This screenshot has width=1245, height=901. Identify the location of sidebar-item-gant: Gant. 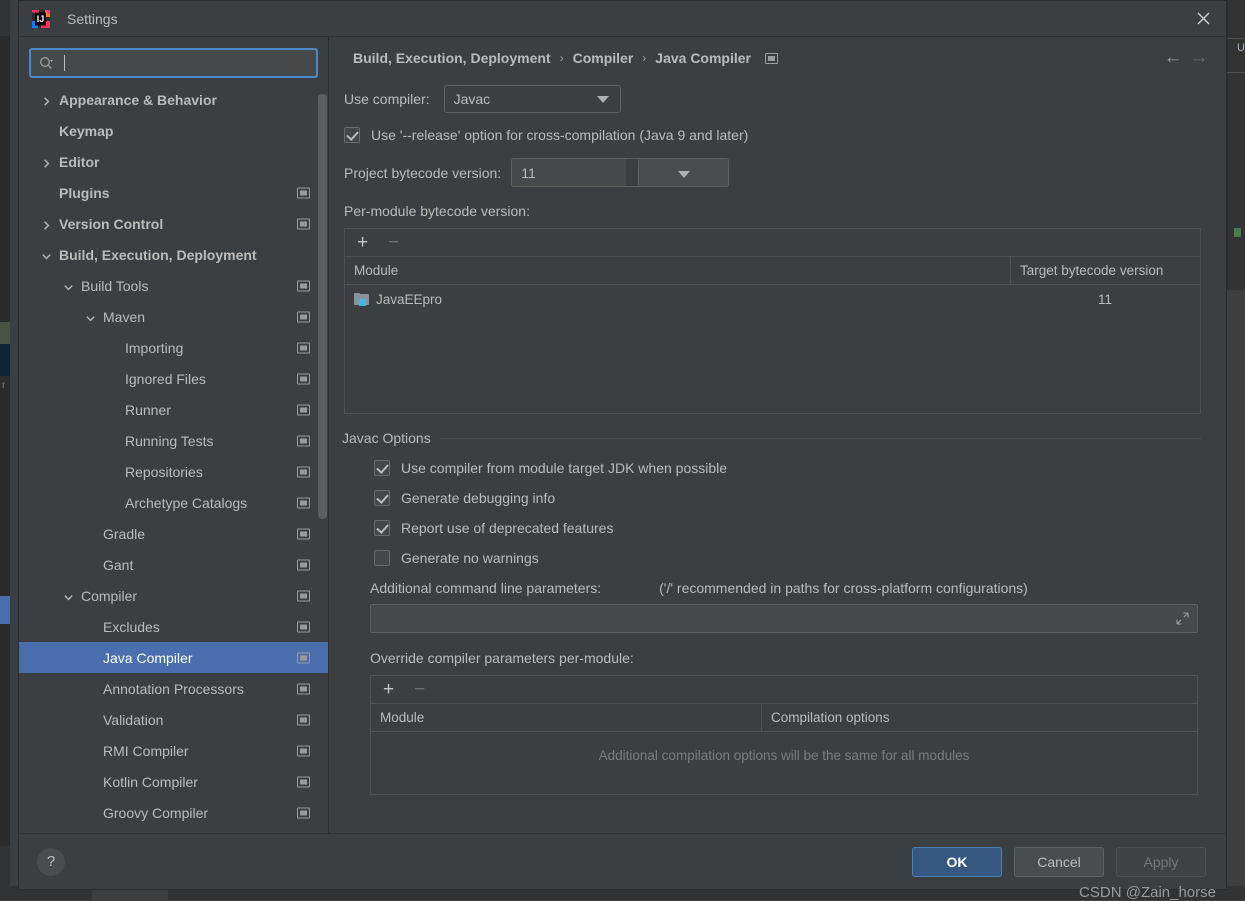
(173, 564).